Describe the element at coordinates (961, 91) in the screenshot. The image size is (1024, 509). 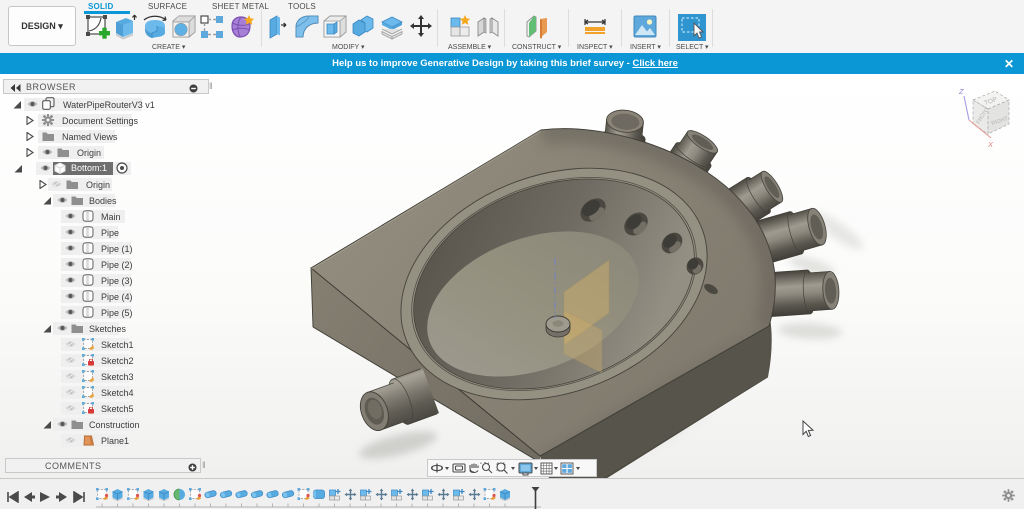
I see `svg-text: Z` at that location.